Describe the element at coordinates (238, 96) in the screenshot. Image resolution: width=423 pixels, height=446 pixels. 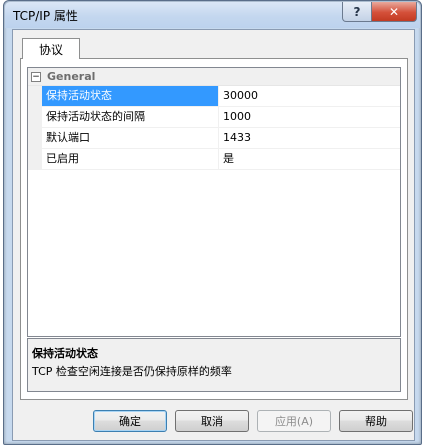
I see `property-value: 30000` at that location.